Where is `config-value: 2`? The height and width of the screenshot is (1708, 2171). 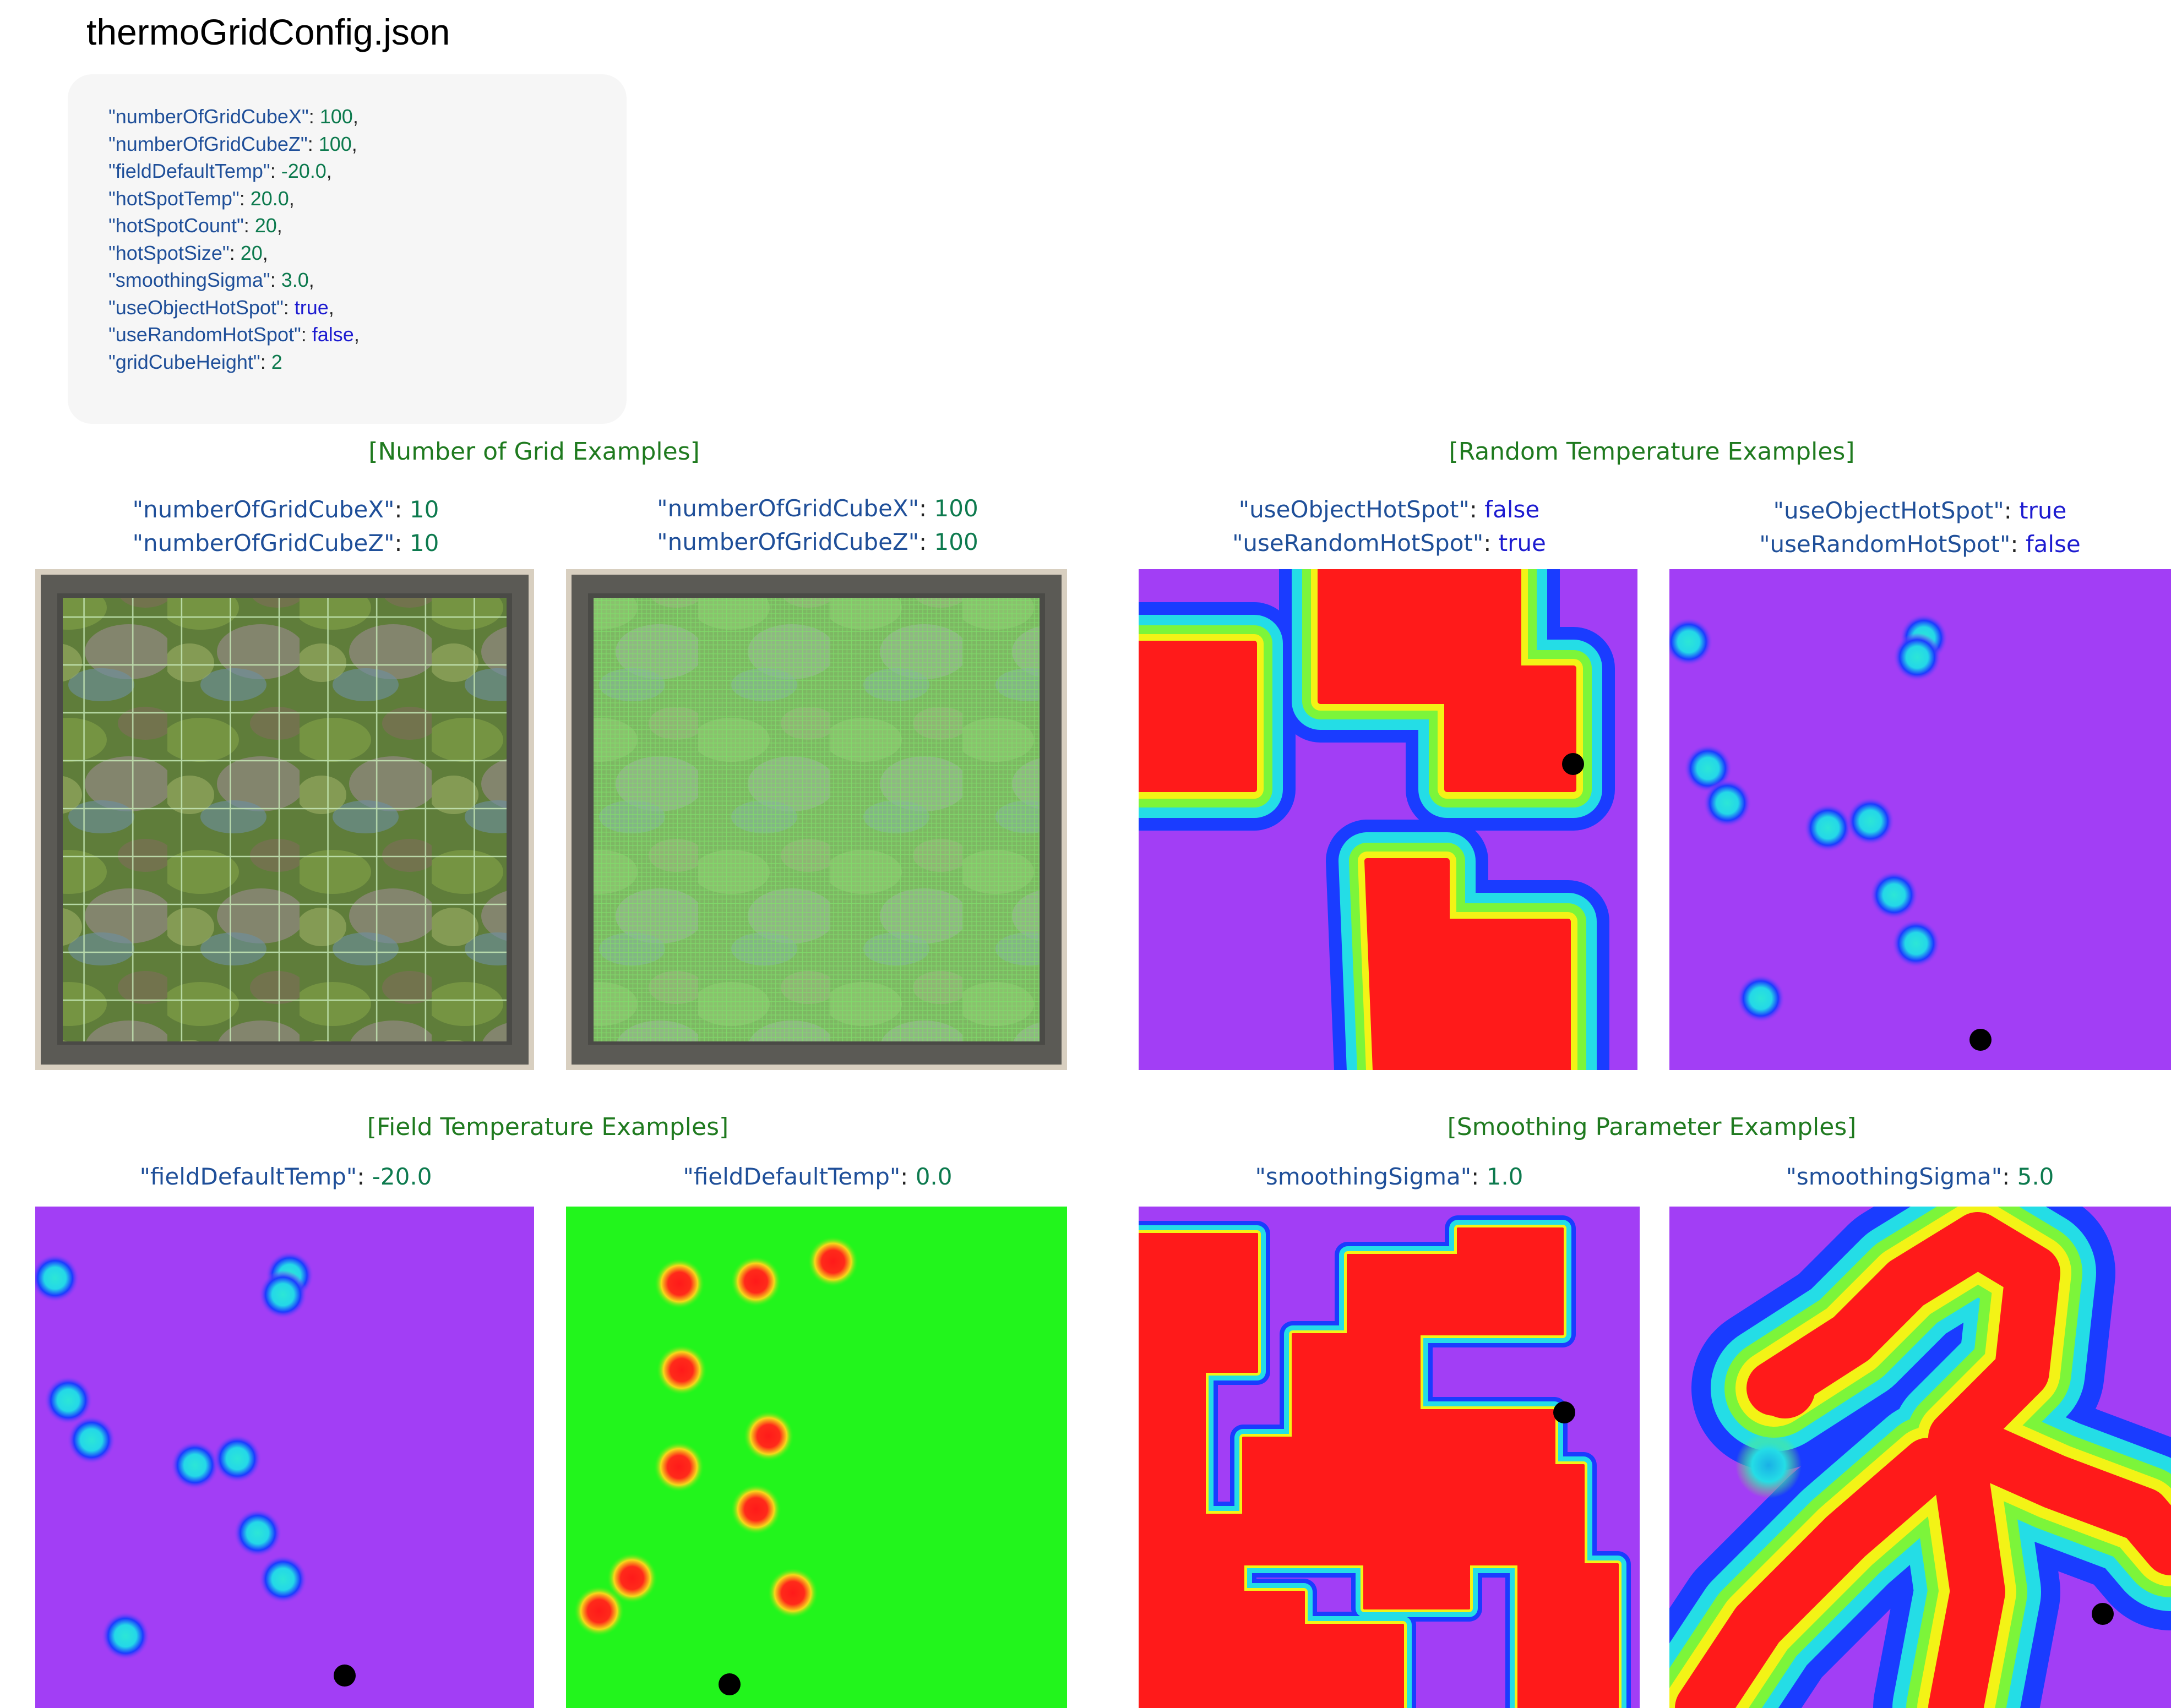
config-value: 2 is located at coordinates (276, 361).